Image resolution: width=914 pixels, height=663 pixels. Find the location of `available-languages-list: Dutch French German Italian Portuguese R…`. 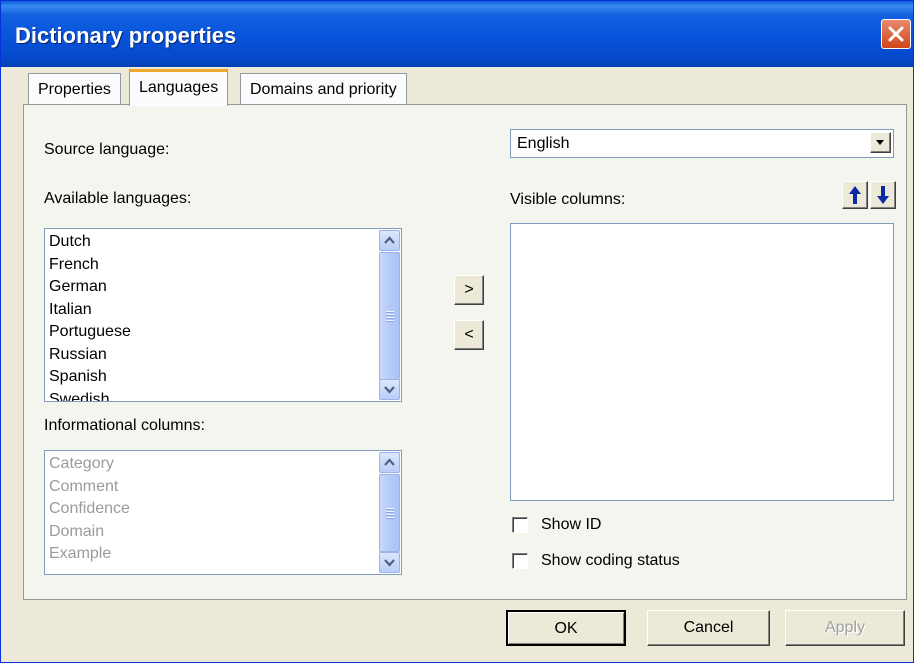

available-languages-list: Dutch French German Italian Portuguese R… is located at coordinates (223, 315).